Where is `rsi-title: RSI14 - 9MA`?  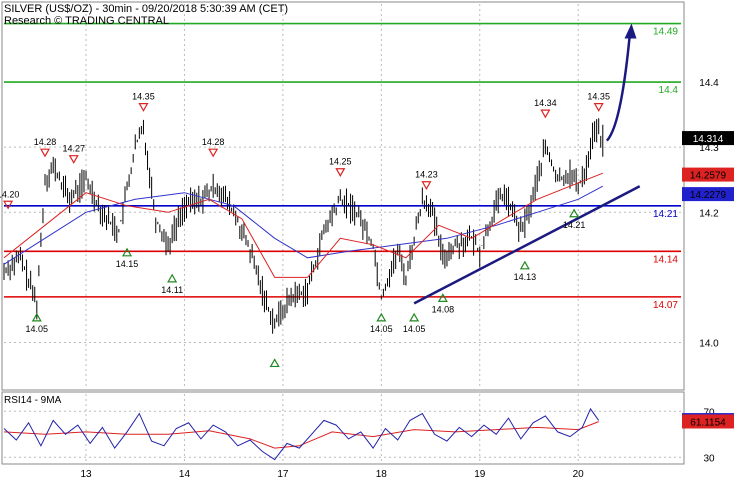 rsi-title: RSI14 - 9MA is located at coordinates (33, 400).